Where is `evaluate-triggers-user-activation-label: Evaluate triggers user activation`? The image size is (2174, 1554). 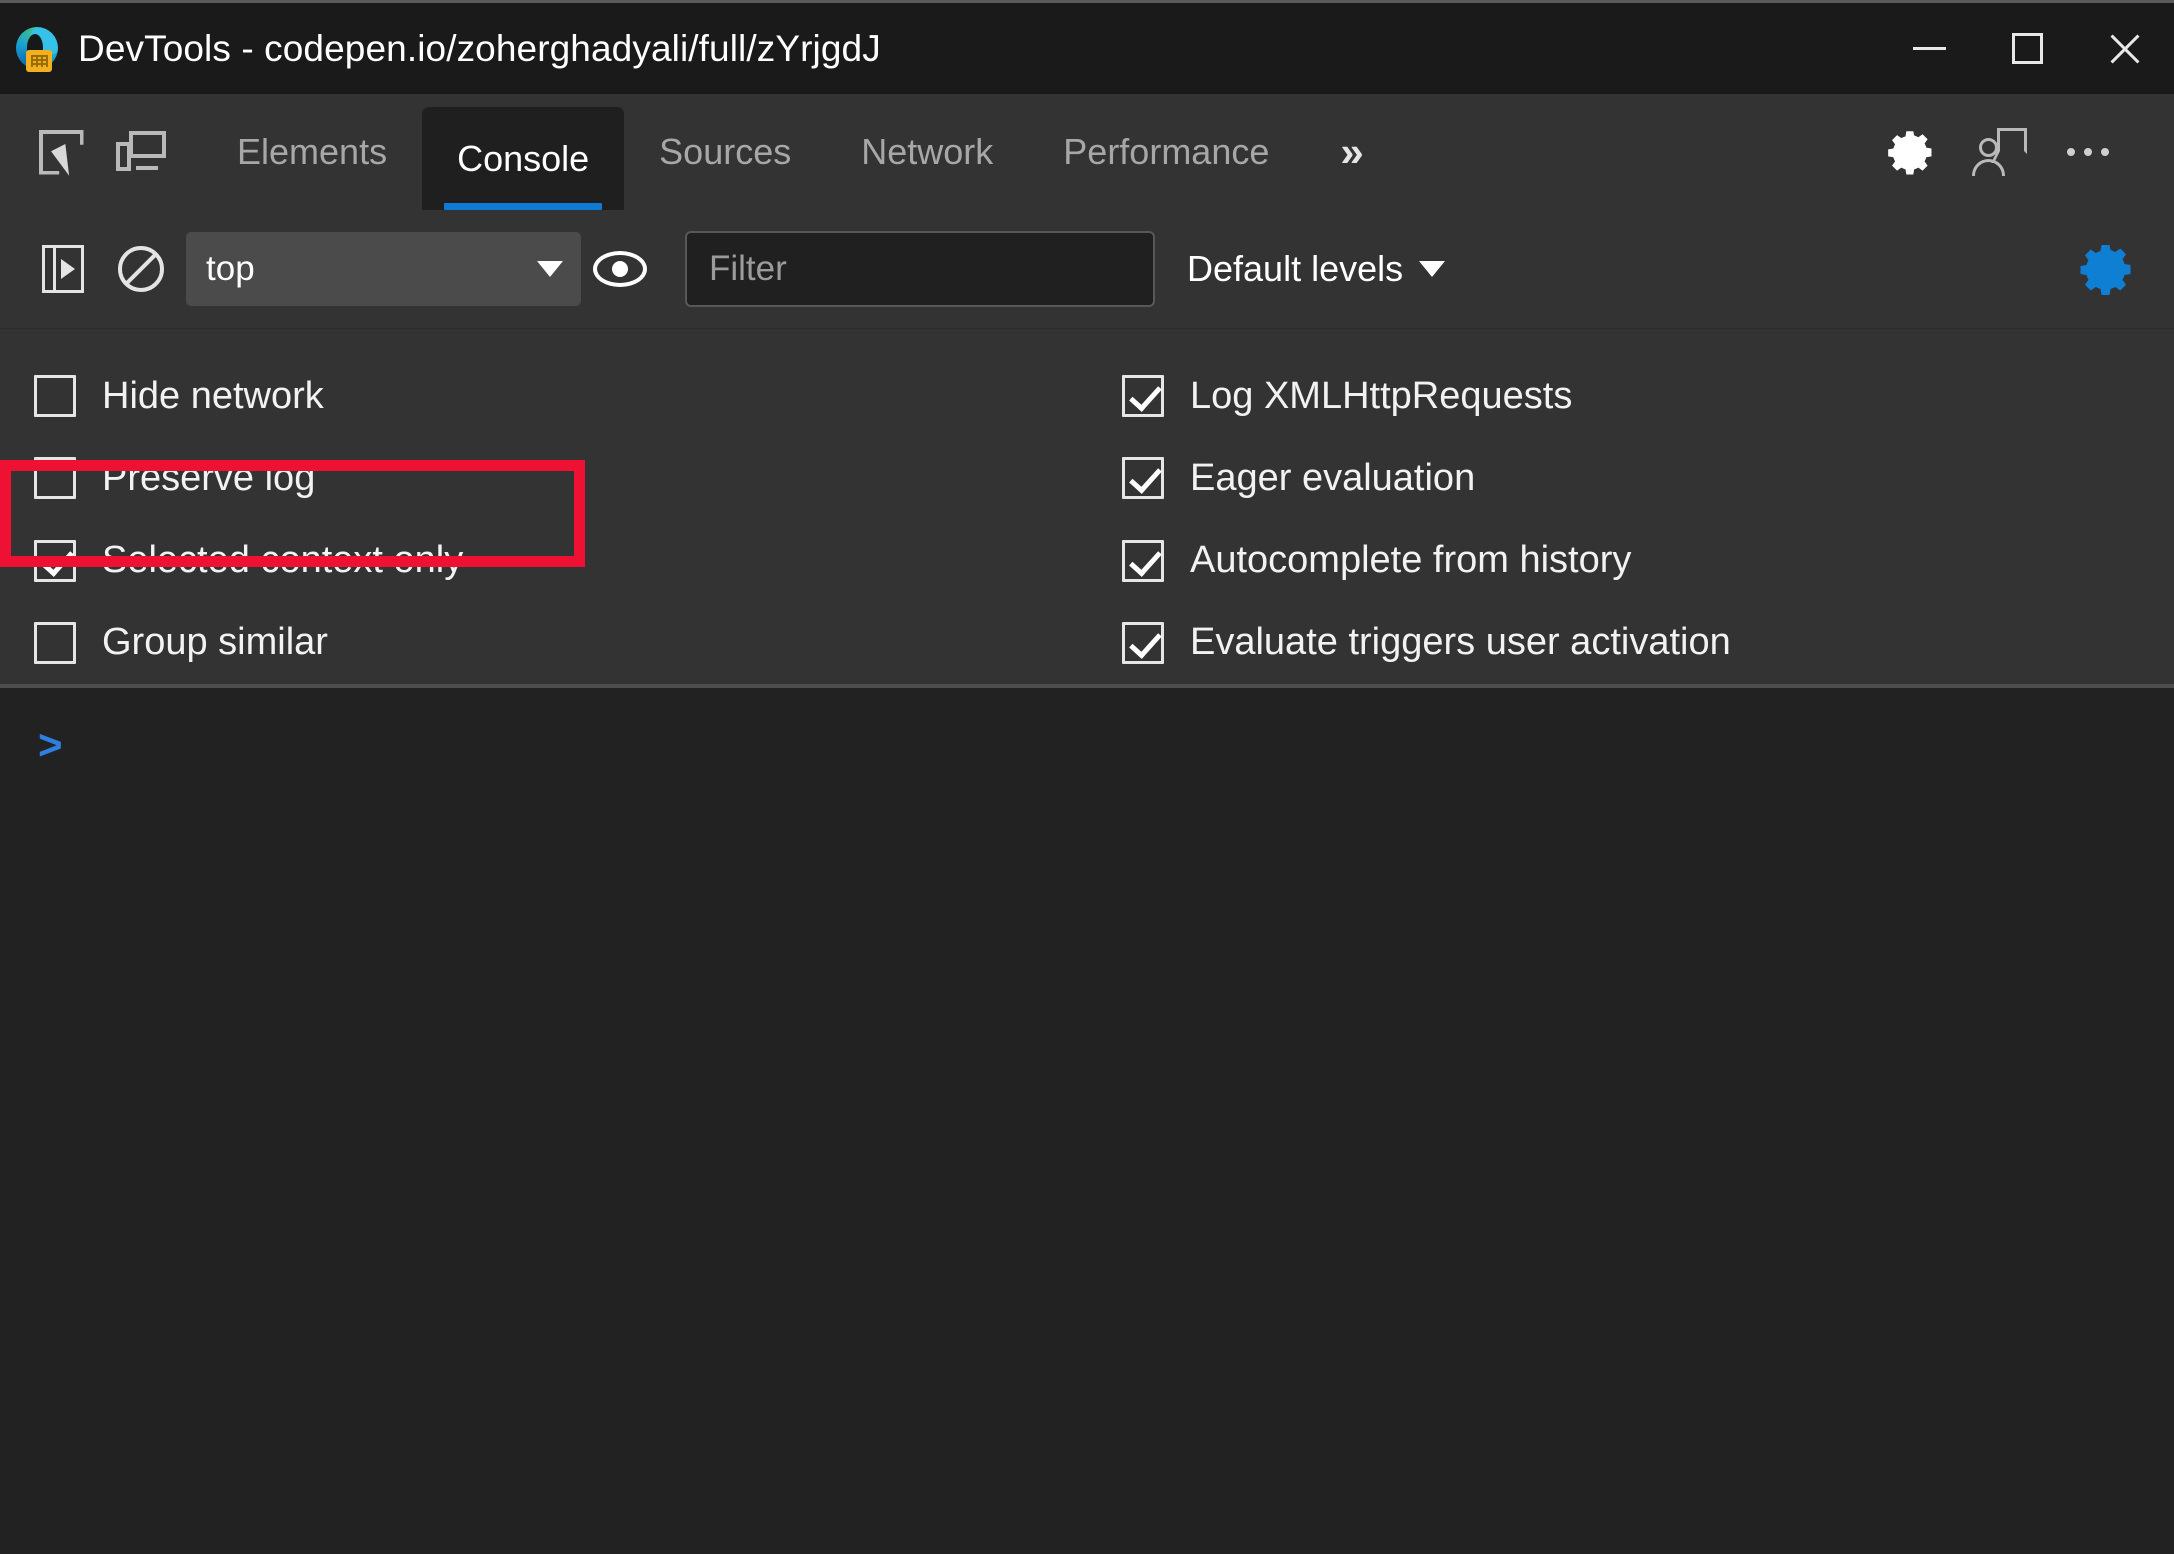 evaluate-triggers-user-activation-label: Evaluate triggers user activation is located at coordinates (1460, 642).